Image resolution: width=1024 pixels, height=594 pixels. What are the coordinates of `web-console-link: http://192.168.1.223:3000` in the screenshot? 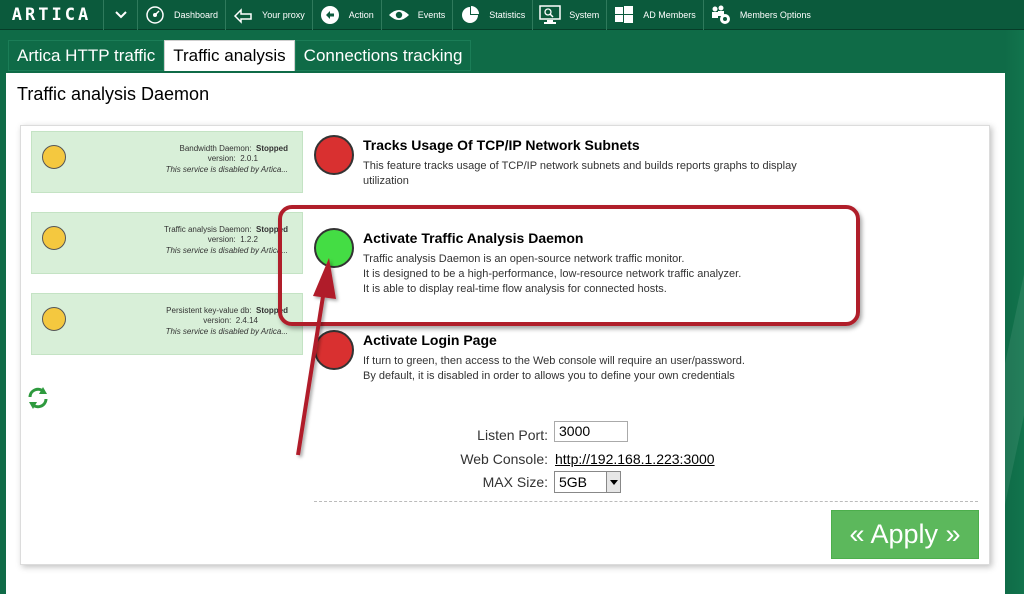 It's located at (635, 459).